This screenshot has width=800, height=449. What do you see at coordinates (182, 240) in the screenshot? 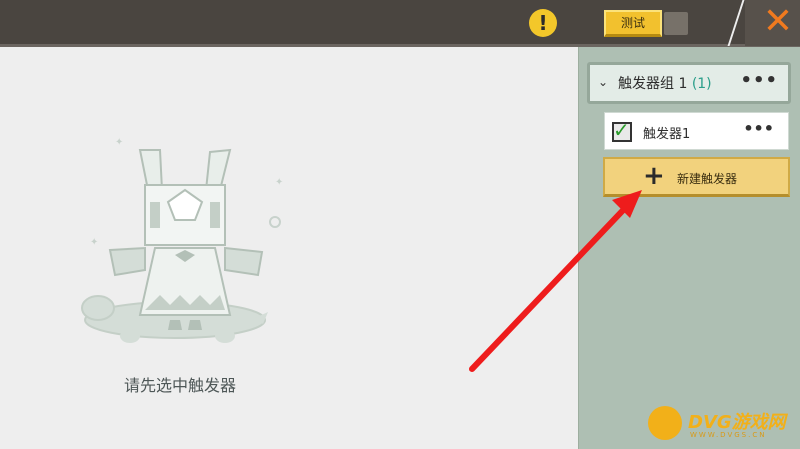
I see `rabbit-on-turtle-illustration: ✦ ✦ ✦` at bounding box center [182, 240].